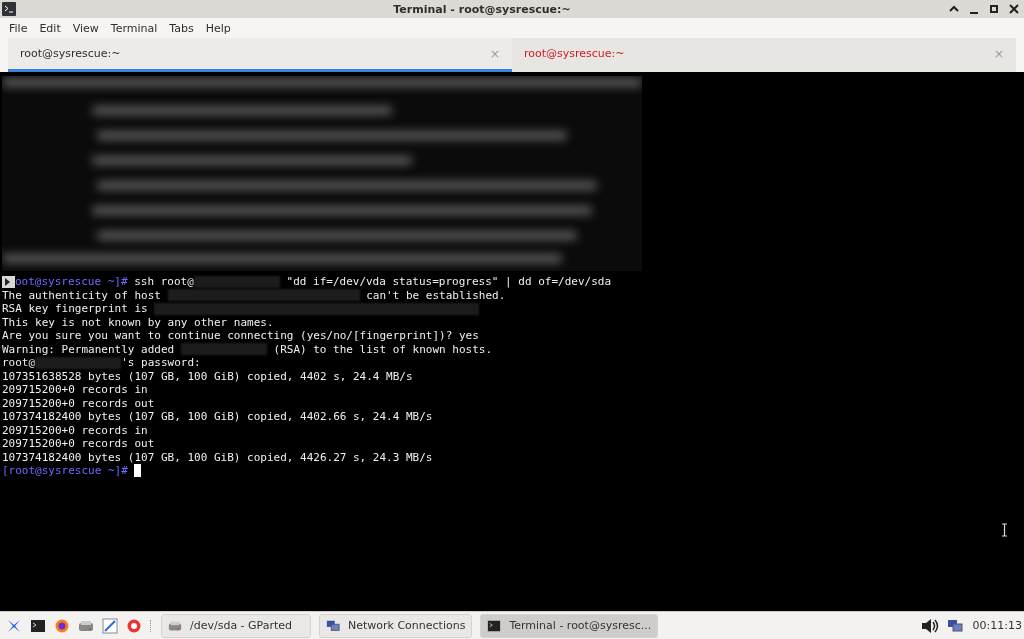 The height and width of the screenshot is (639, 1024). Describe the element at coordinates (82, 295) in the screenshot. I see `terminal-text: The authenticity of host` at that location.